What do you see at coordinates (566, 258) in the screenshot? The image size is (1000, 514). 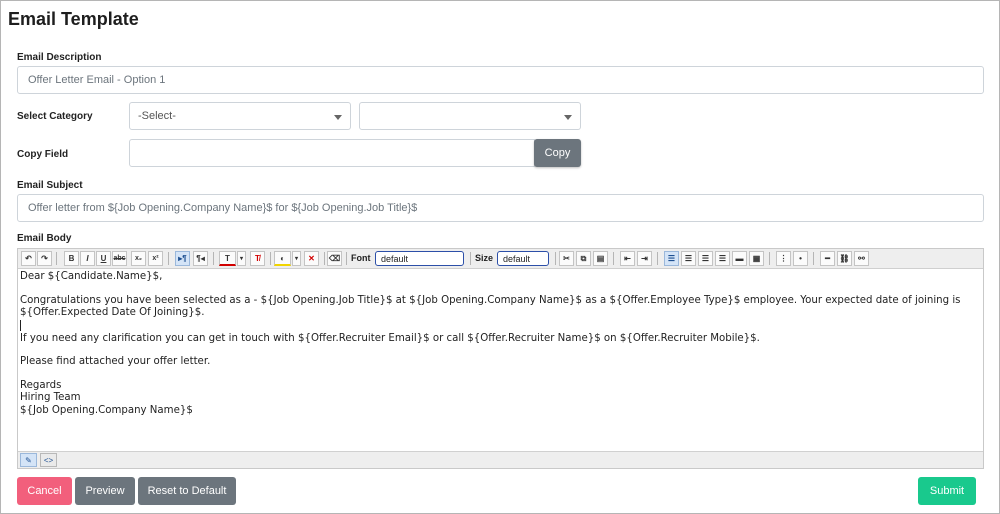 I see `cut-icon: ✂` at bounding box center [566, 258].